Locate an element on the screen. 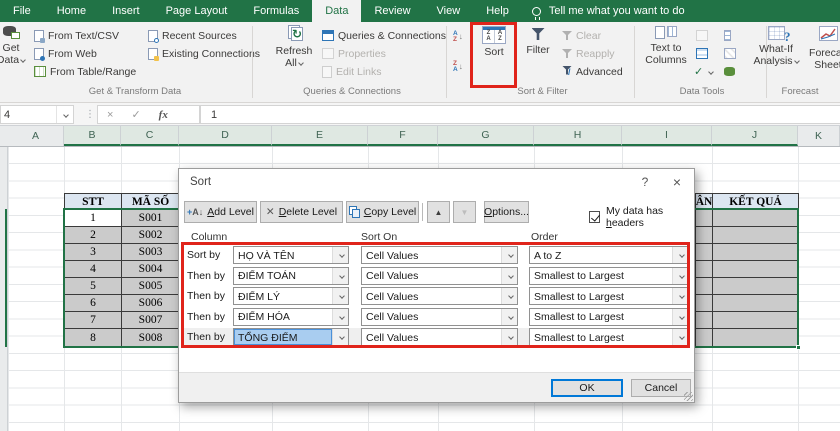 The image size is (840, 431). tab-view: View is located at coordinates (449, 11).